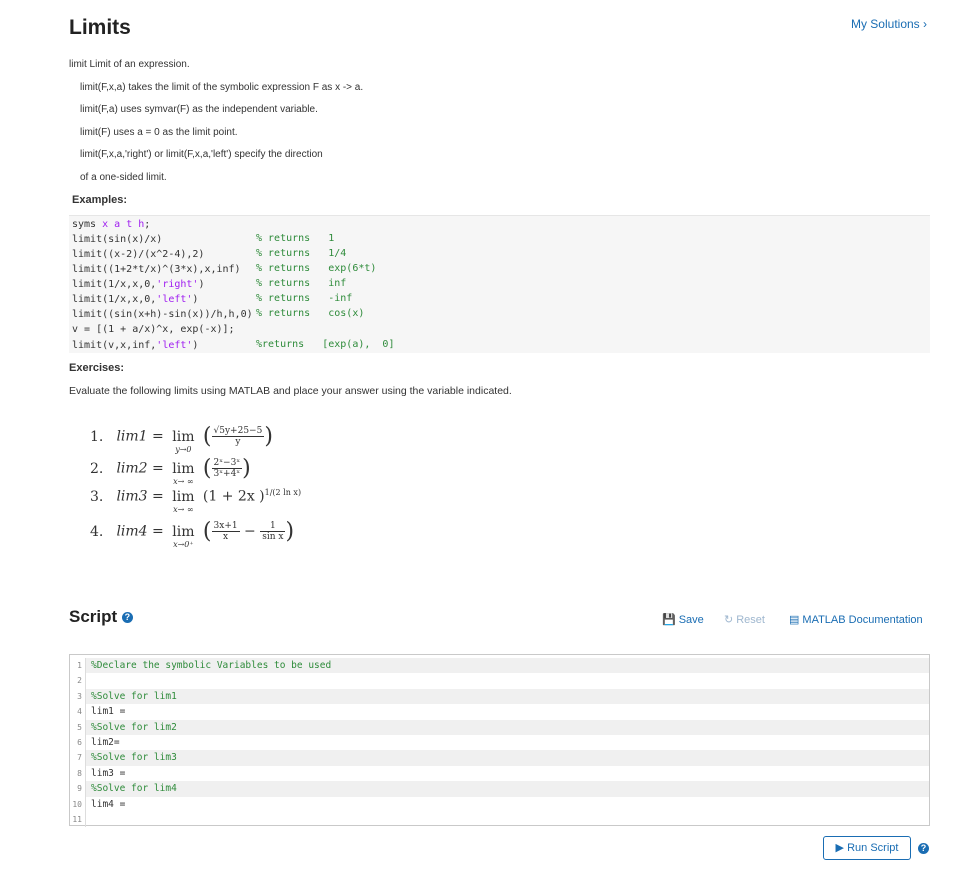  Describe the element at coordinates (162, 314) in the screenshot. I see `example-code: limit((sin(x+h)-sin(x))/h,h,0)` at that location.